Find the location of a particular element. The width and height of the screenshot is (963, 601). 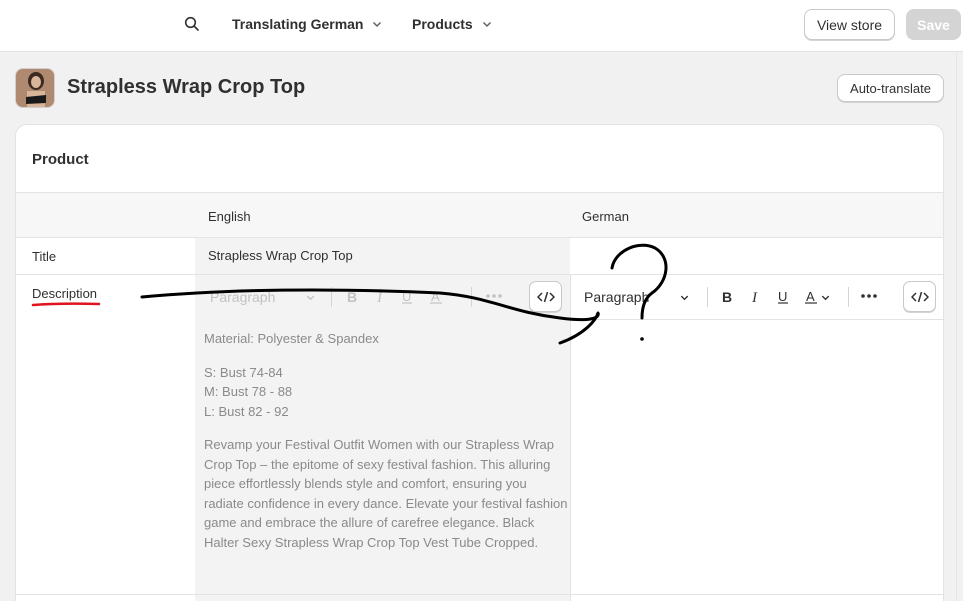

product-image is located at coordinates (35, 88).